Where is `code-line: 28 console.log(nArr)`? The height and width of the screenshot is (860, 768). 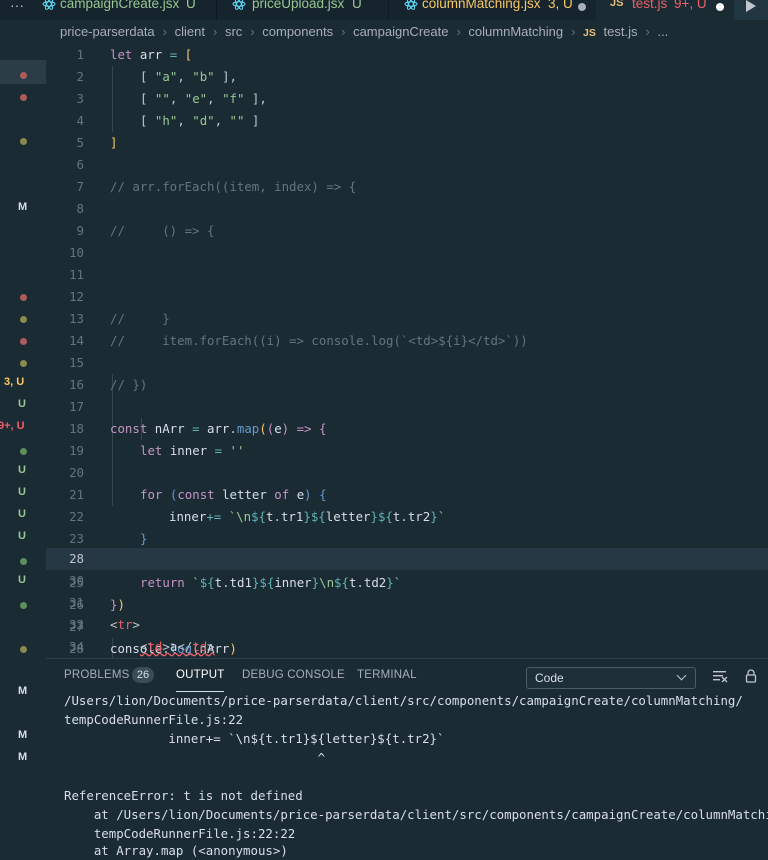 code-line: 28 console.log(nArr) is located at coordinates (153, 648).